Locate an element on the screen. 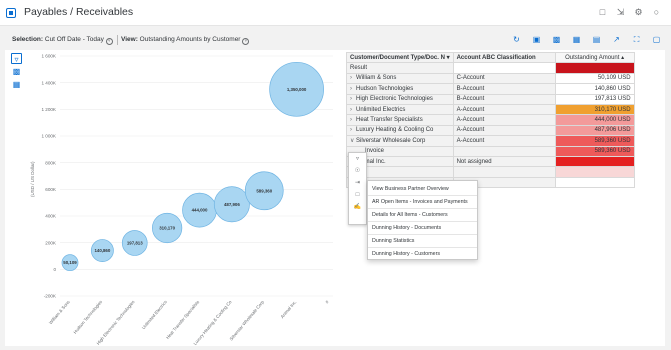 The image size is (671, 350). y-axis-label: (USD / US Dollar) is located at coordinates (32, 179).